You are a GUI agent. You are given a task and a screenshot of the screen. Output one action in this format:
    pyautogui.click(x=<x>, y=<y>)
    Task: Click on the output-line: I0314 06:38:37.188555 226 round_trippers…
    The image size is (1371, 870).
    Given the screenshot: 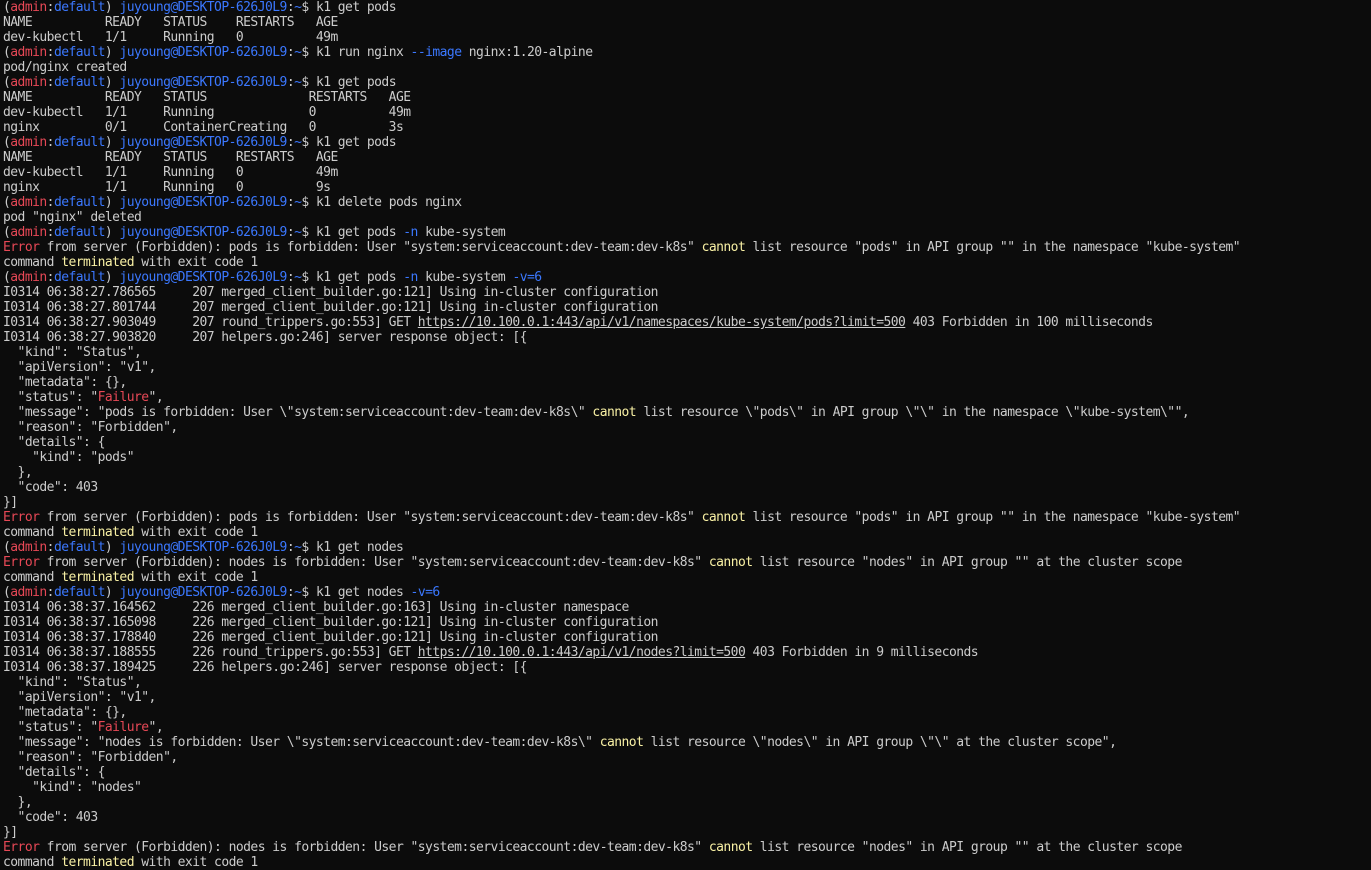 What is the action you would take?
    pyautogui.click(x=687, y=652)
    